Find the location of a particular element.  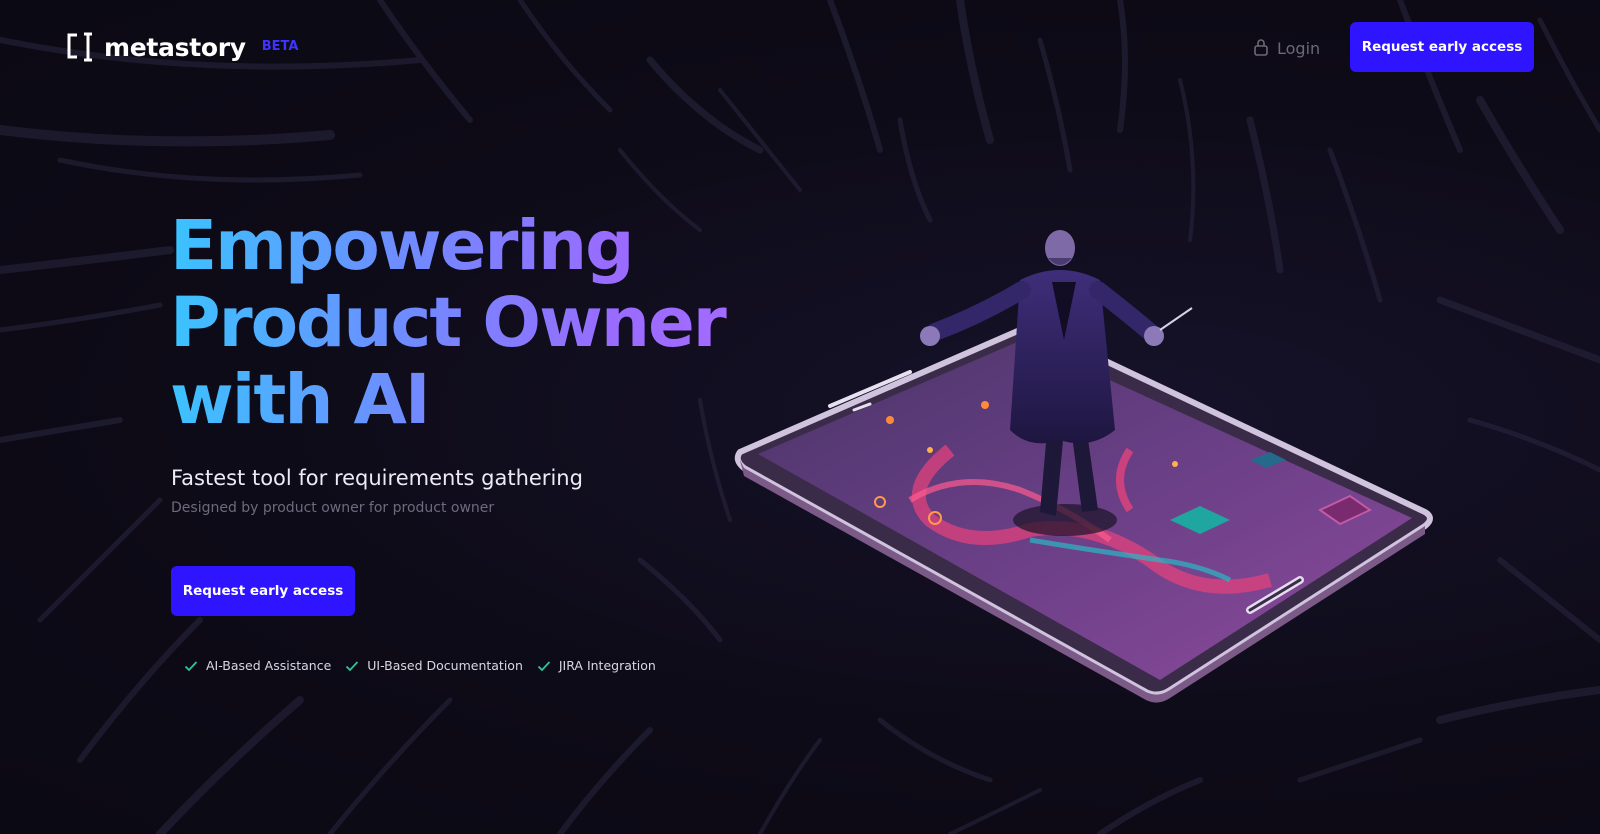

feature-label: UI-Based Documentation is located at coordinates (445, 665).